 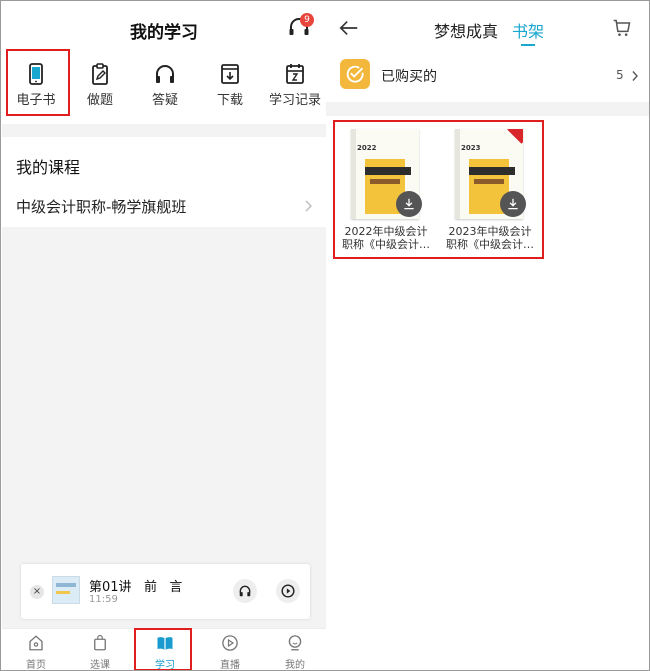 What do you see at coordinates (466, 30) in the screenshot?
I see `tab-dream-come-true: 梦想成真` at bounding box center [466, 30].